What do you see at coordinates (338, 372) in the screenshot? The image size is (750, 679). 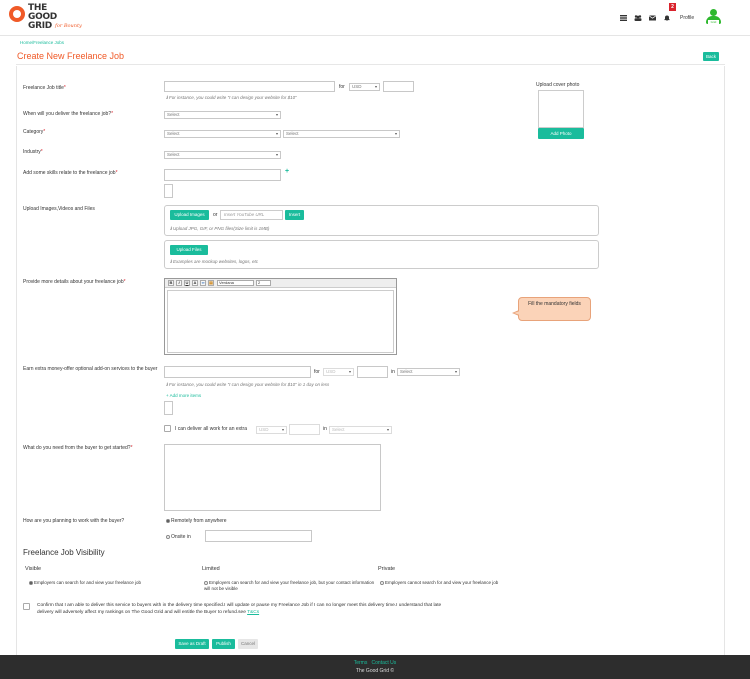 I see `addon-currency-select: USD` at bounding box center [338, 372].